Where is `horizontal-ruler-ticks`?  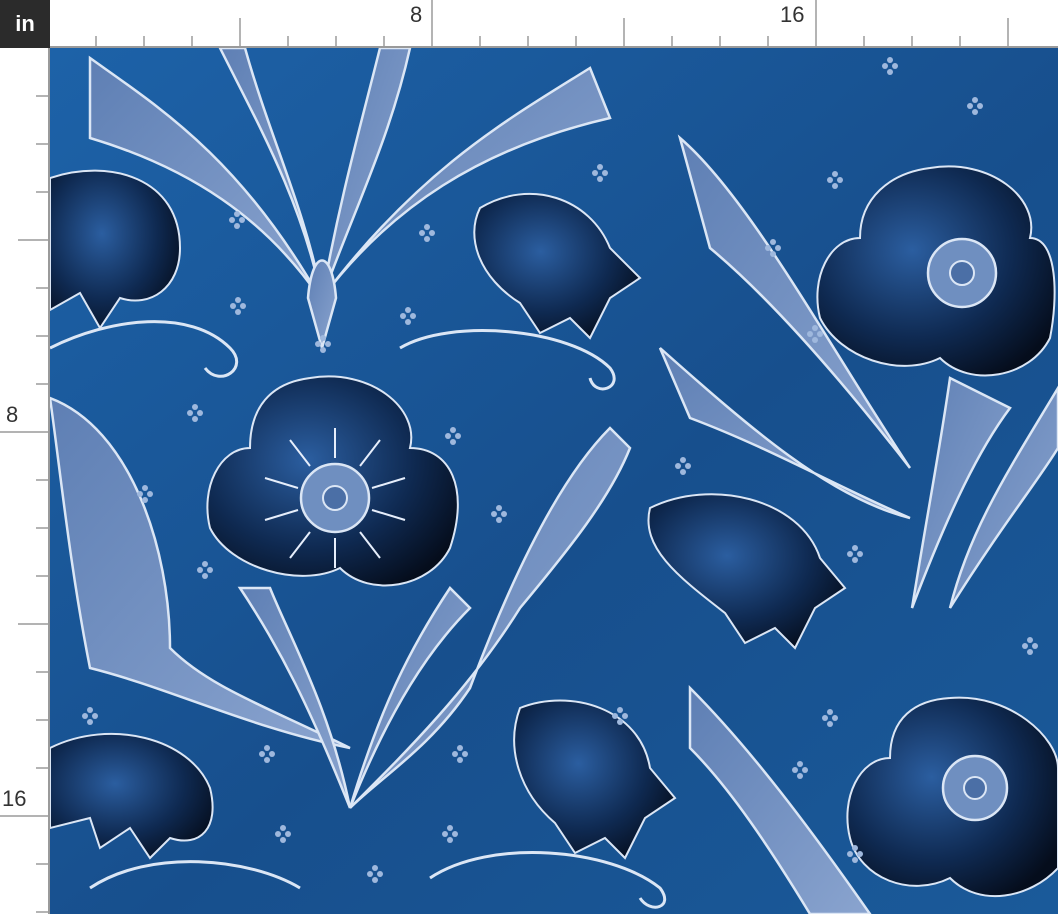 horizontal-ruler-ticks is located at coordinates (552, 24).